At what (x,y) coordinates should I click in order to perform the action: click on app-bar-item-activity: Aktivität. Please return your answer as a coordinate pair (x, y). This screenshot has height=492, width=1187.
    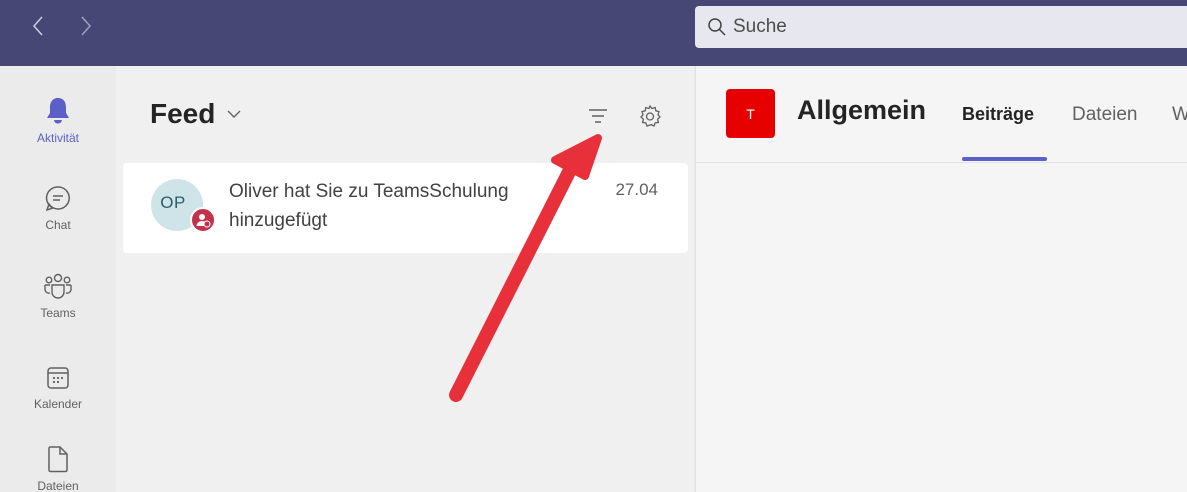
    Looking at the image, I should click on (58, 120).